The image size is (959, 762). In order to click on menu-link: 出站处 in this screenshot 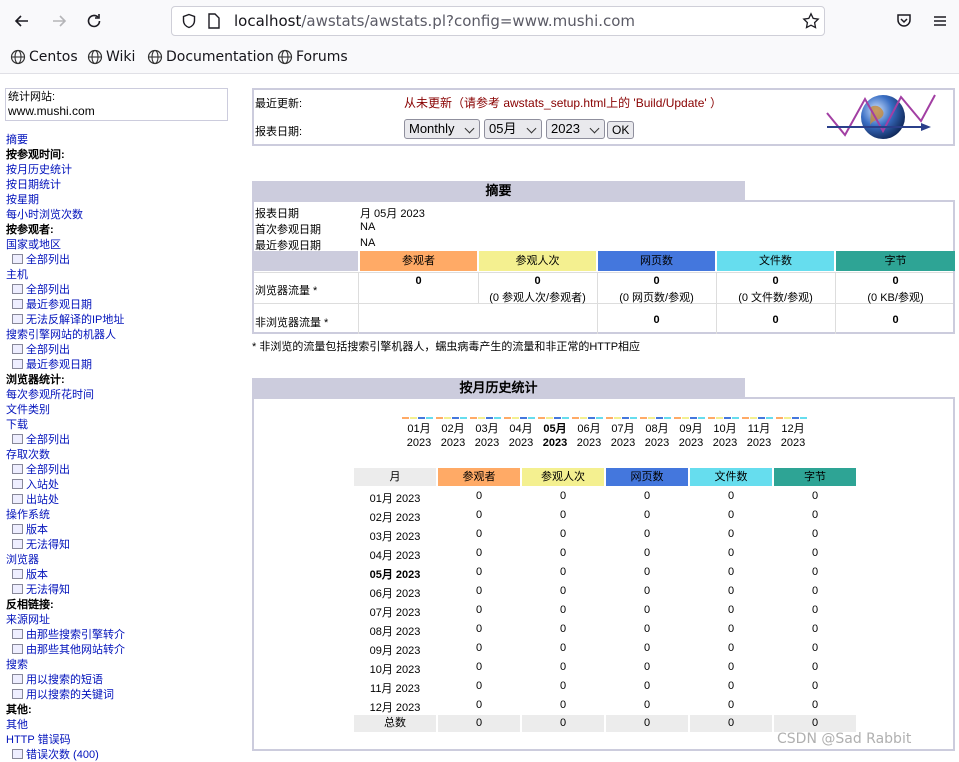, I will do `click(35, 500)`.